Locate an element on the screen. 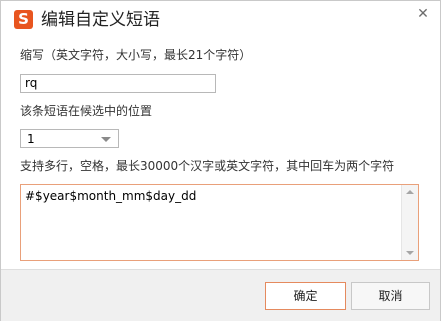 The width and height of the screenshot is (441, 321). phrase-label: 支持多行，空格，最长30000个汉字或英文字符，其中回车为两个字符 is located at coordinates (207, 166).